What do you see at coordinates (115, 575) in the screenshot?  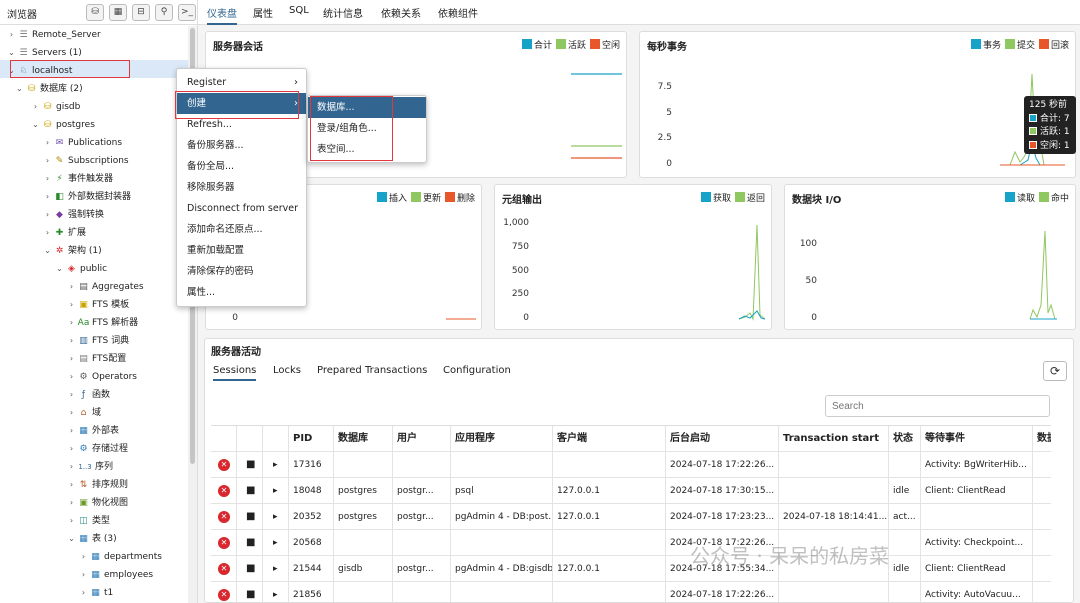 I see `tree-item: › ▦ employees` at bounding box center [115, 575].